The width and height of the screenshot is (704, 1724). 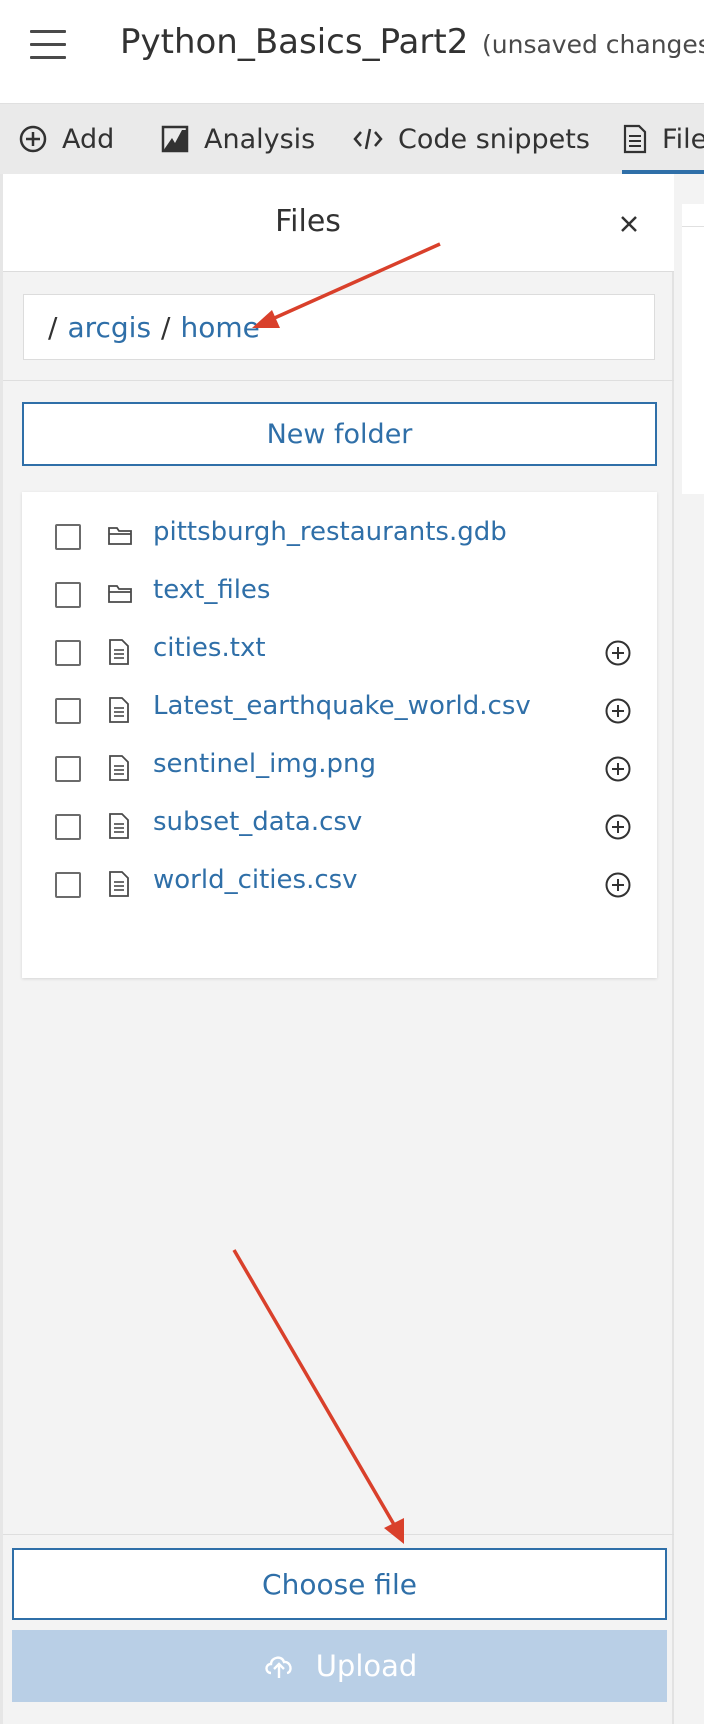 I want to click on cloud-upload-icon, so click(x=278, y=1667).